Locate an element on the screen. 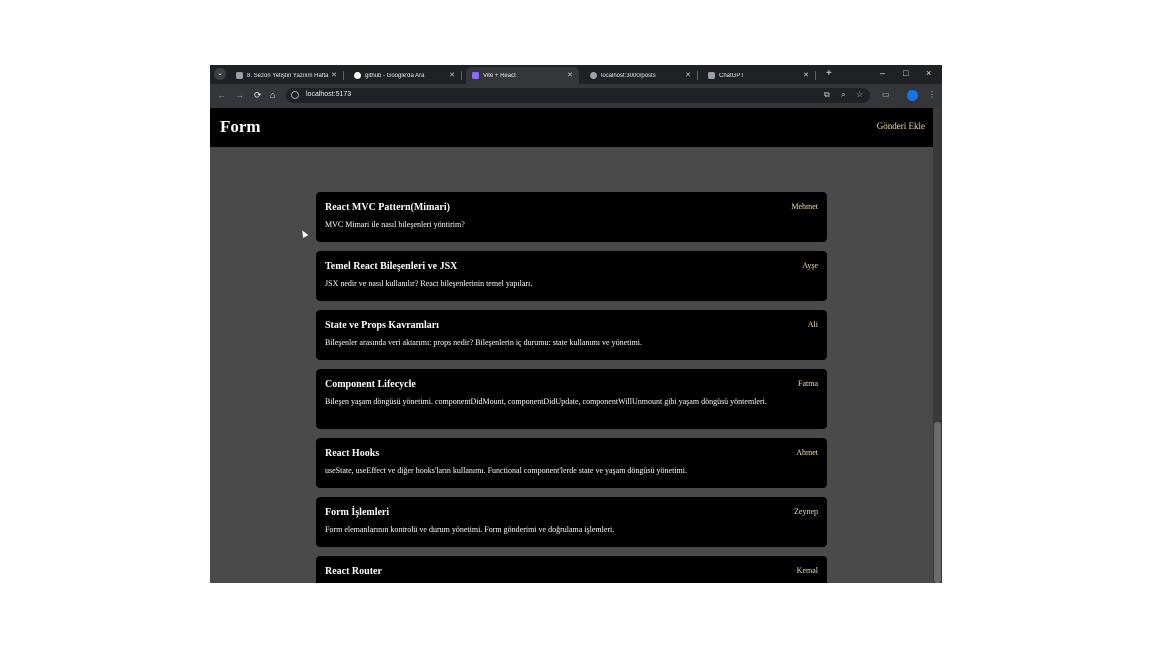 The width and height of the screenshot is (1152, 648). tab-label: localhost:3000/posts is located at coordinates (628, 75).